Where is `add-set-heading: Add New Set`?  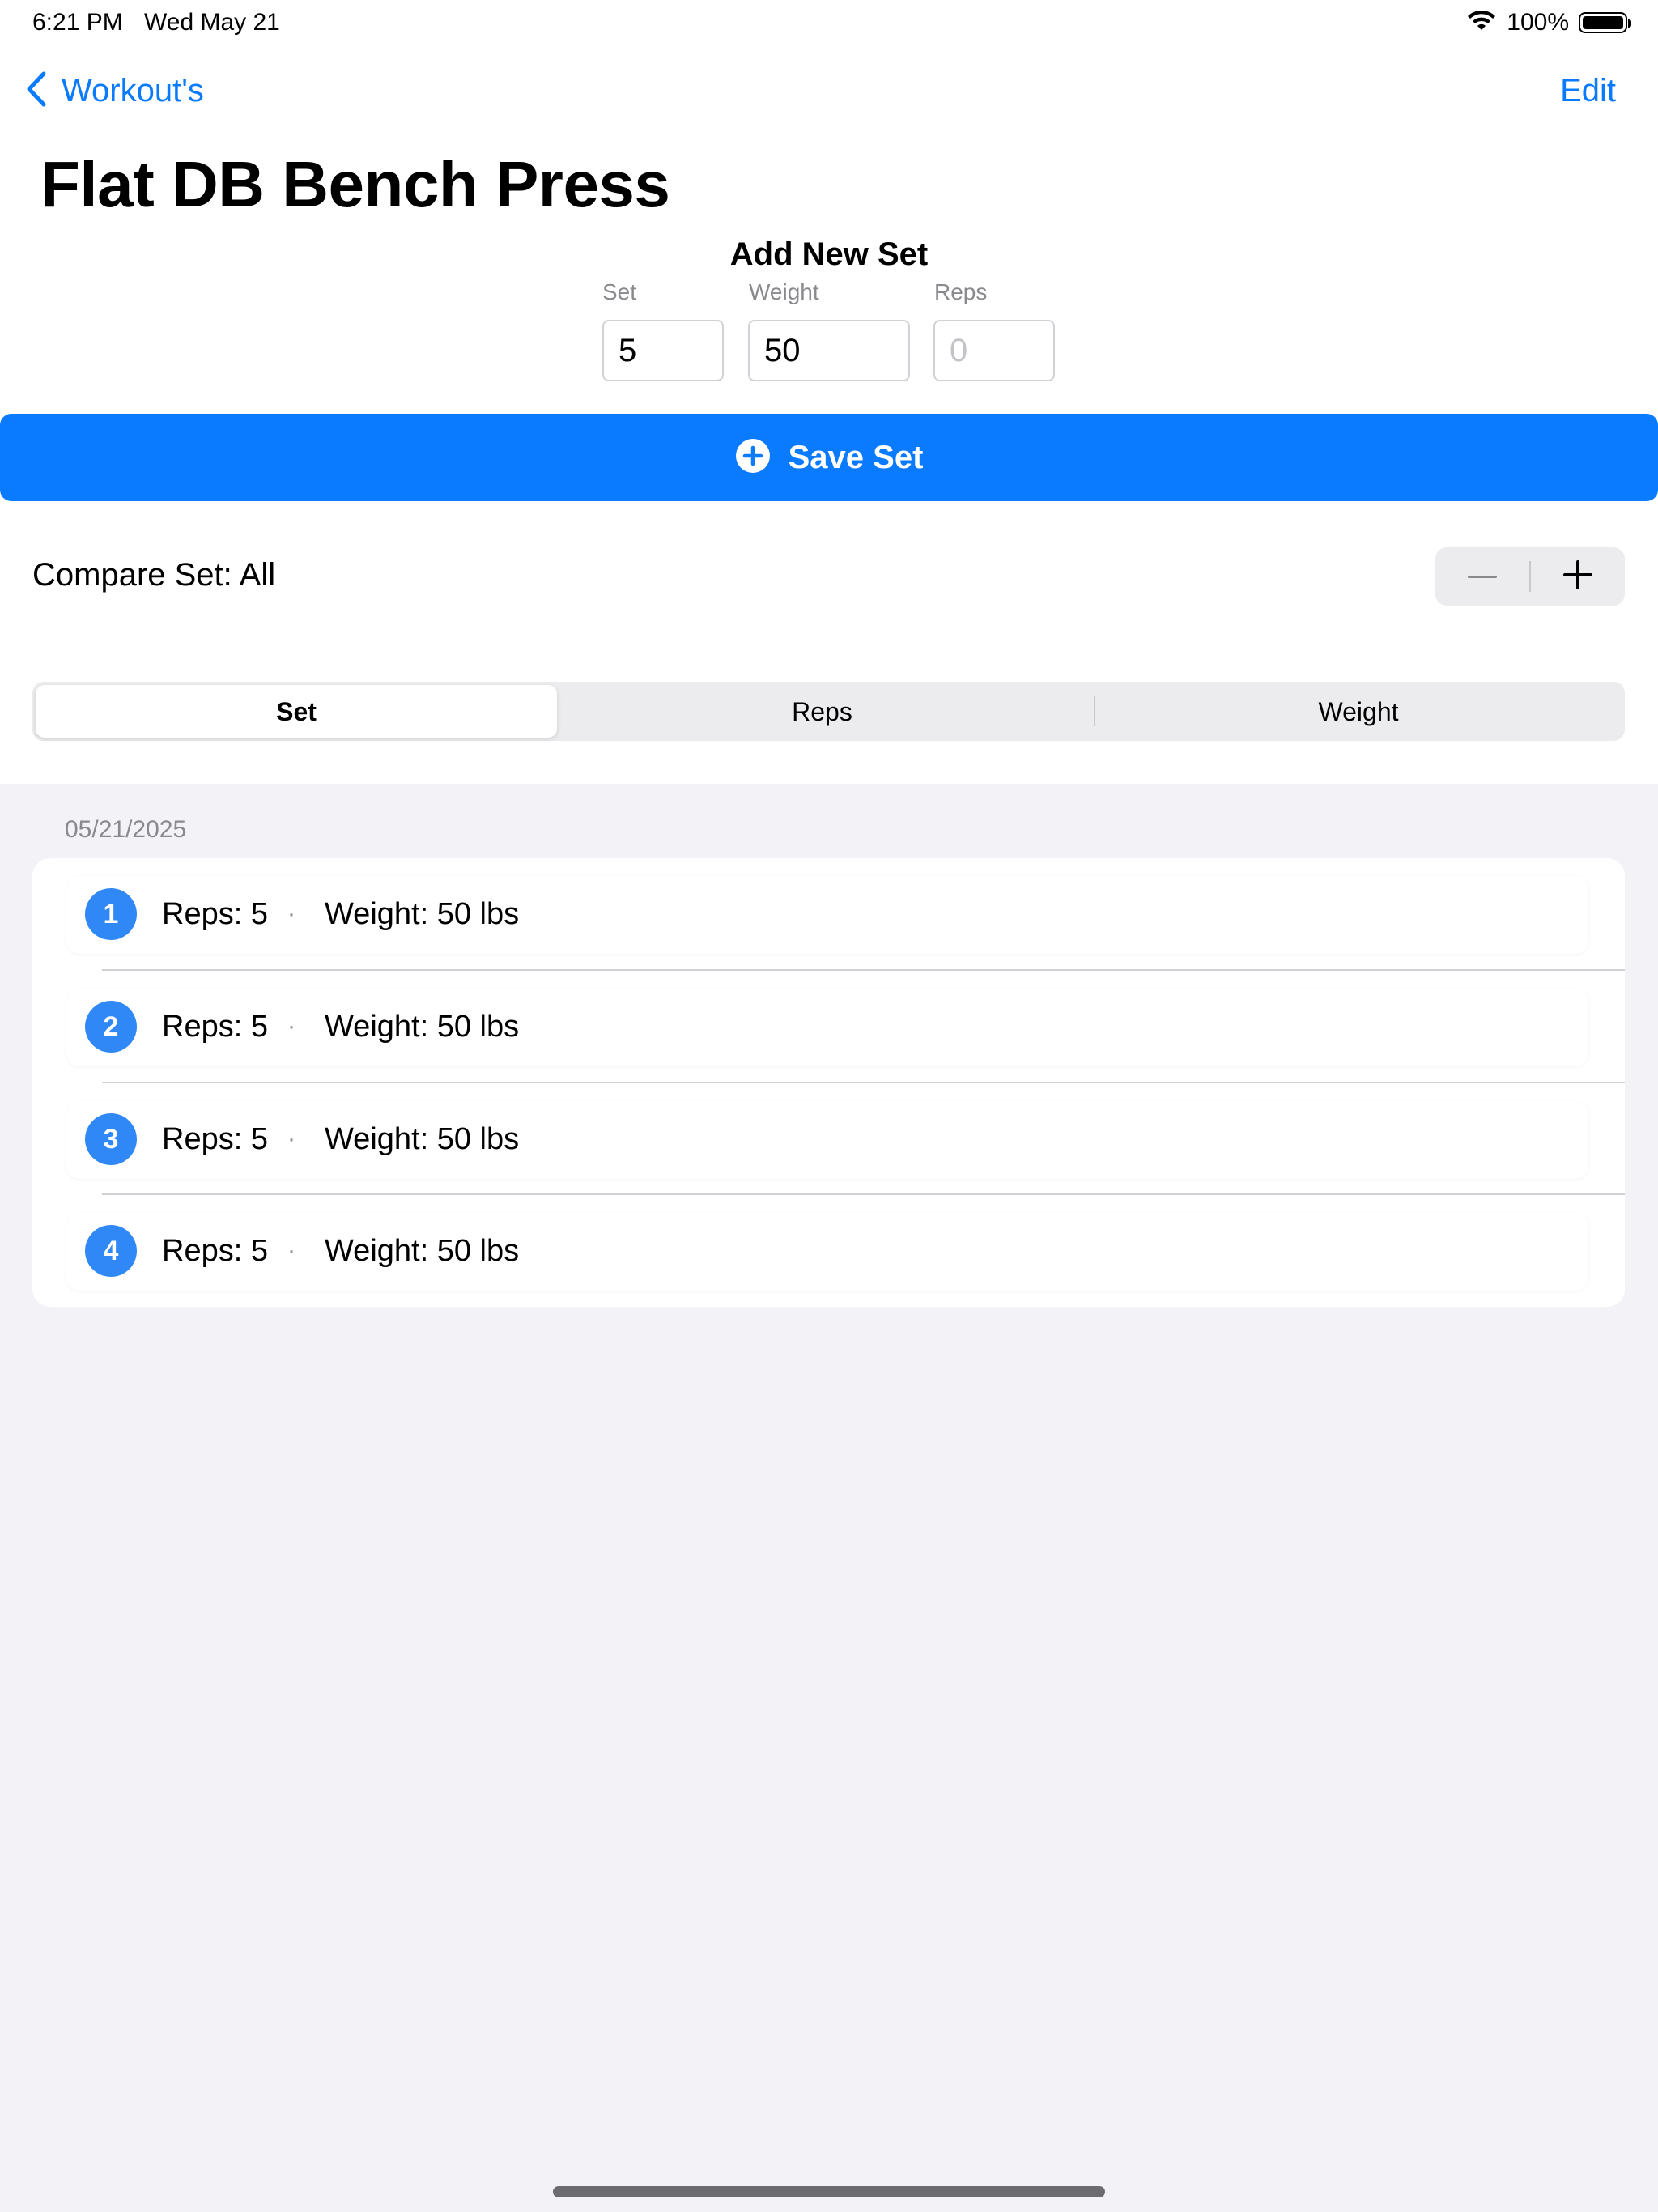 add-set-heading: Add New Set is located at coordinates (829, 254).